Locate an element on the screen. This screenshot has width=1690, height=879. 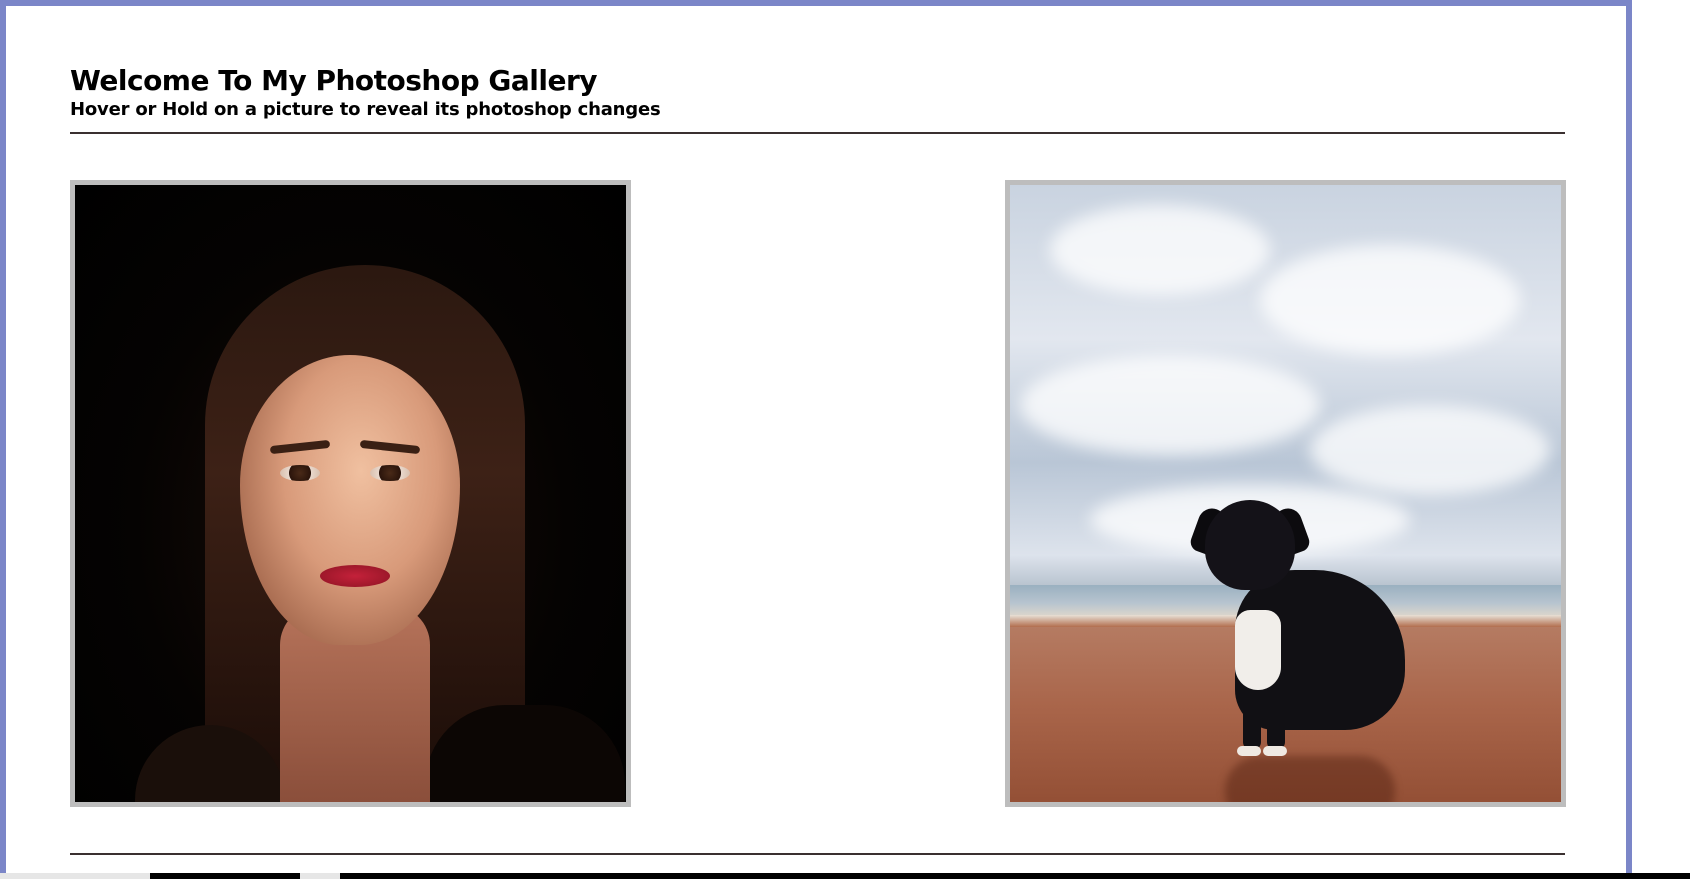
portrait-face is located at coordinates (350, 500).